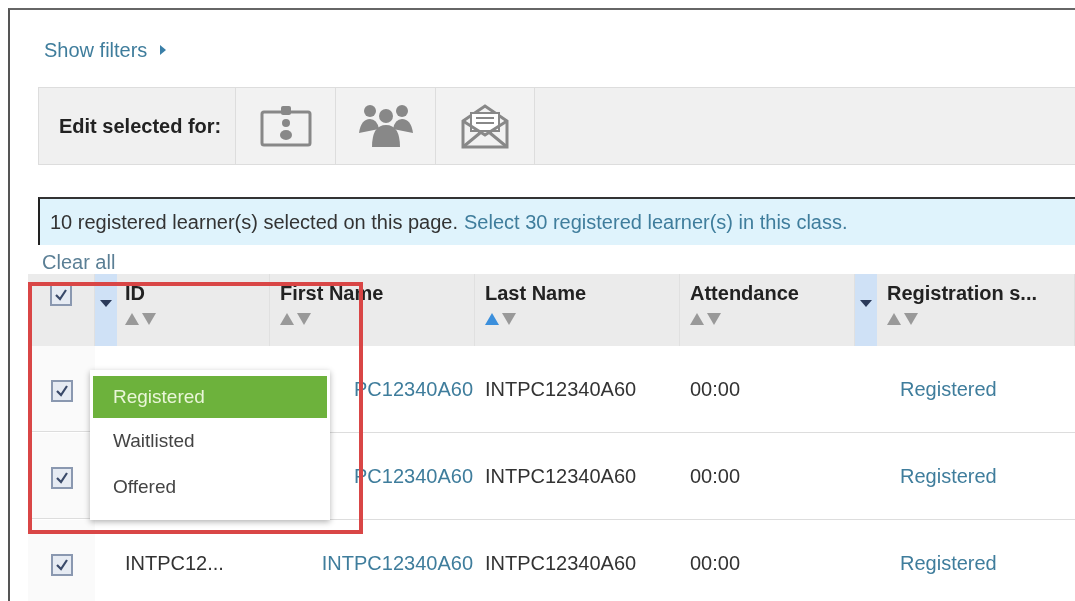 This screenshot has width=1075, height=601. I want to click on people-group-icon, so click(385, 126).